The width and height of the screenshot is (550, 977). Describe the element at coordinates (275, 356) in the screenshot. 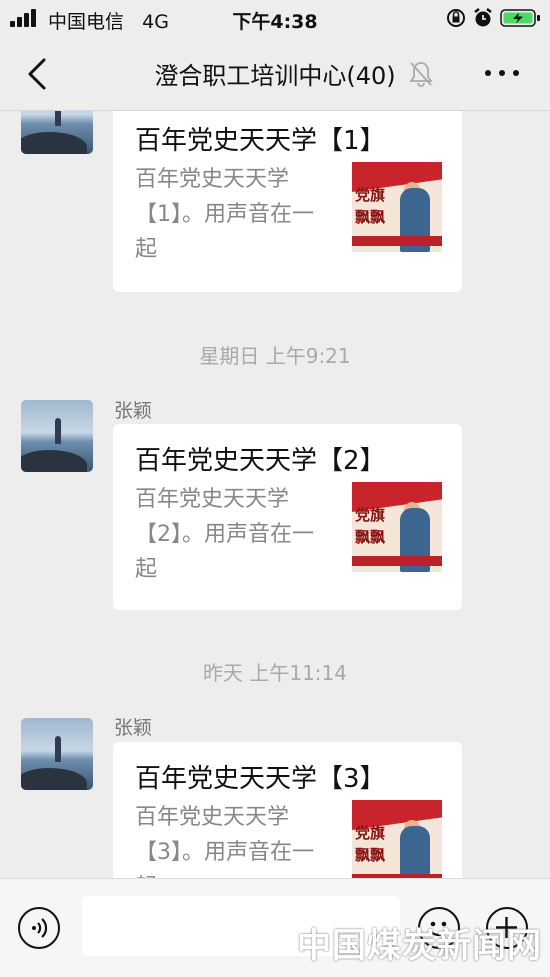

I see `timestamp: 星期日 上午9:21` at that location.